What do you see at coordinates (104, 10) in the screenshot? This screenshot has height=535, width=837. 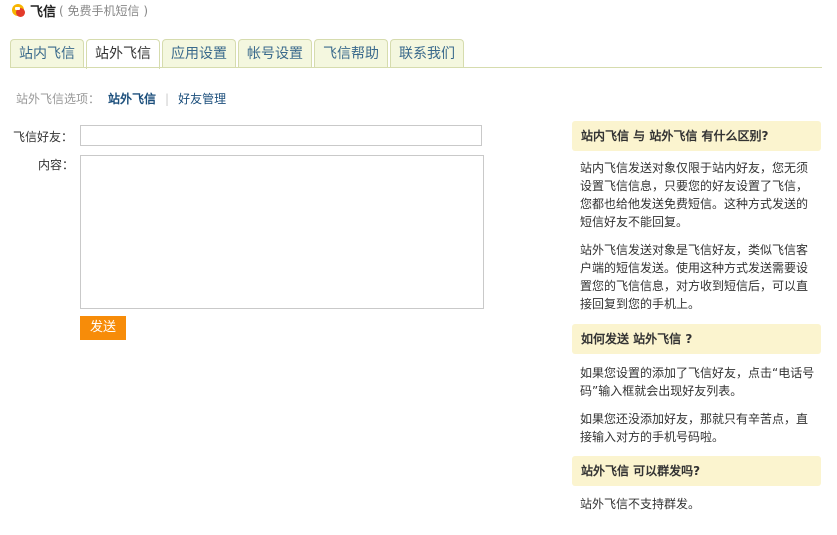 I see `app-subtitle: ( 免费手机短信 )` at bounding box center [104, 10].